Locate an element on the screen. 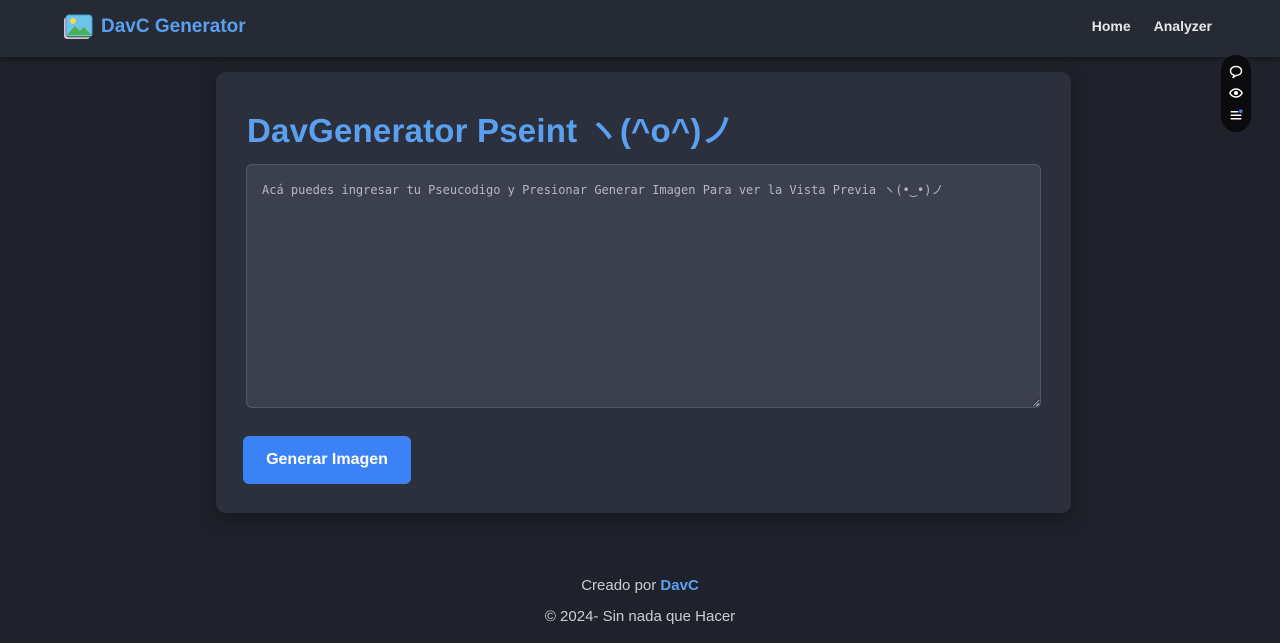 This screenshot has width=1280, height=643. nav-link-analyzer: Analyzer is located at coordinates (1183, 26).